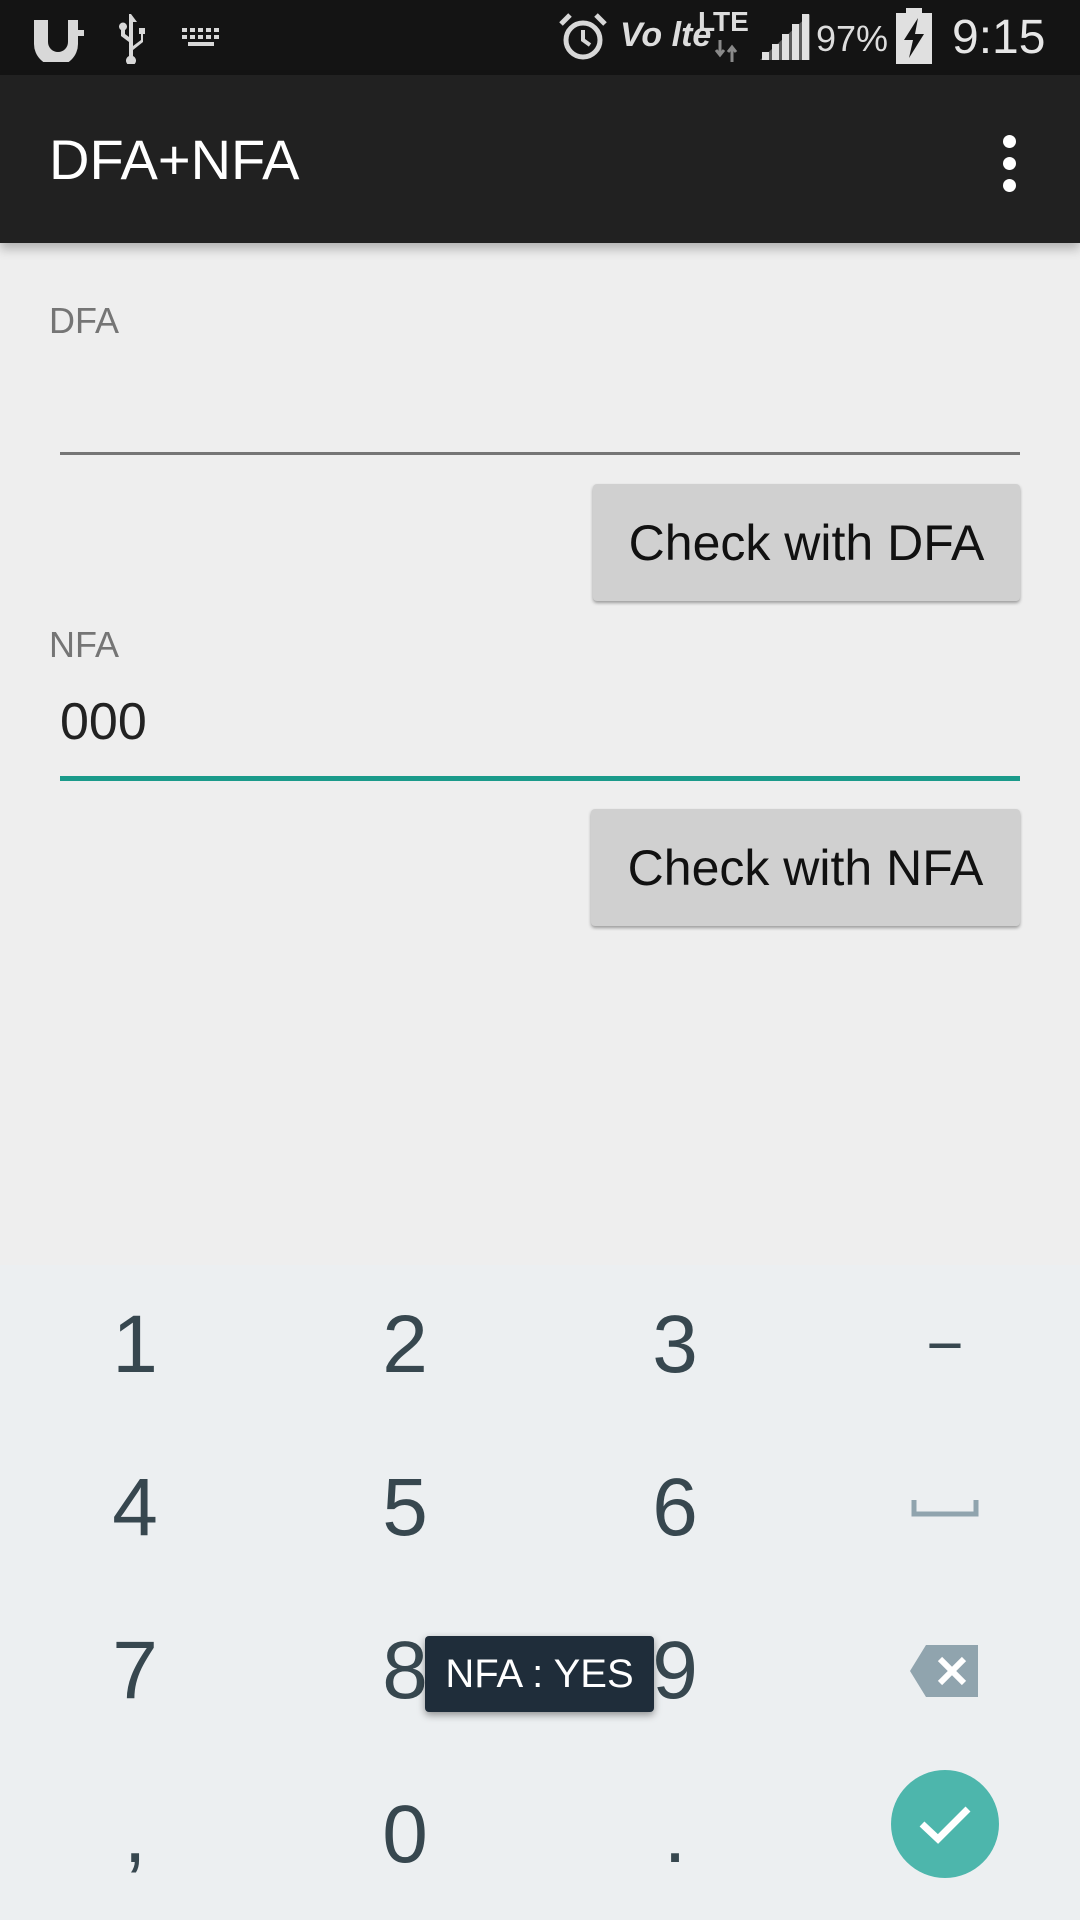 Image resolution: width=1080 pixels, height=1920 pixels. What do you see at coordinates (675, 1835) in the screenshot?
I see `key-period: .` at bounding box center [675, 1835].